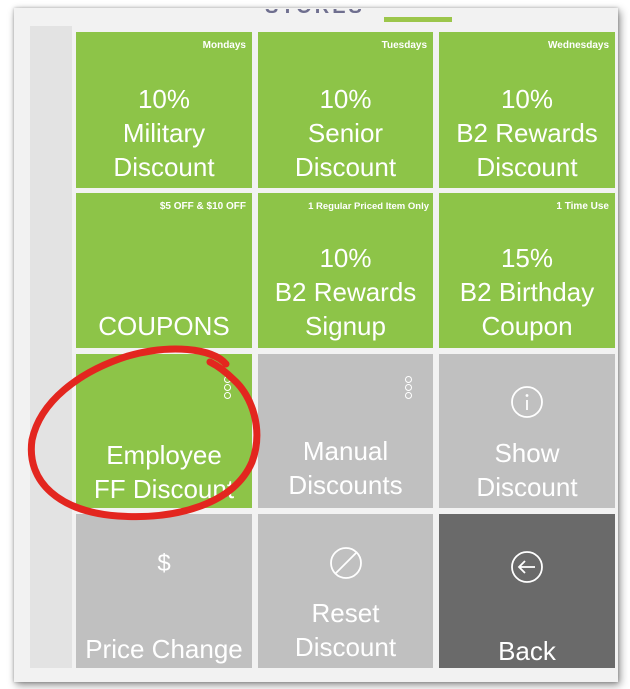 Image resolution: width=630 pixels, height=689 pixels. Describe the element at coordinates (345, 613) in the screenshot. I see `tile-line: Reset` at that location.